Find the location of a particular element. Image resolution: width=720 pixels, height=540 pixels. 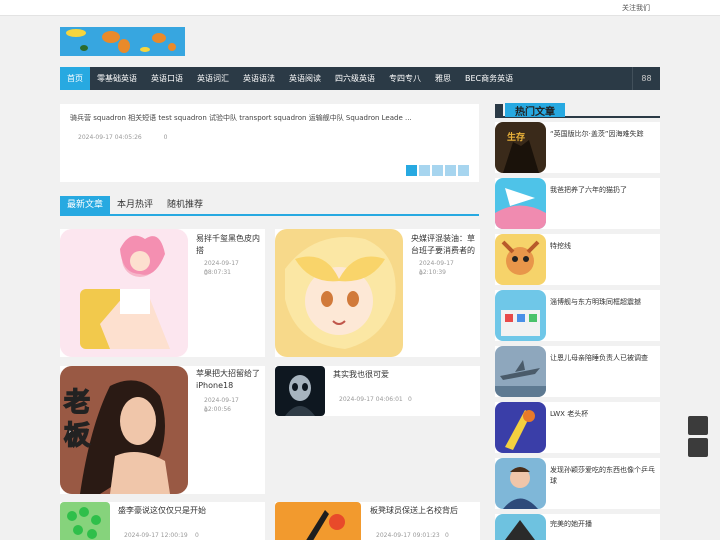

article-date: 2024-09-17 08:07:31 is located at coordinates (221, 268).